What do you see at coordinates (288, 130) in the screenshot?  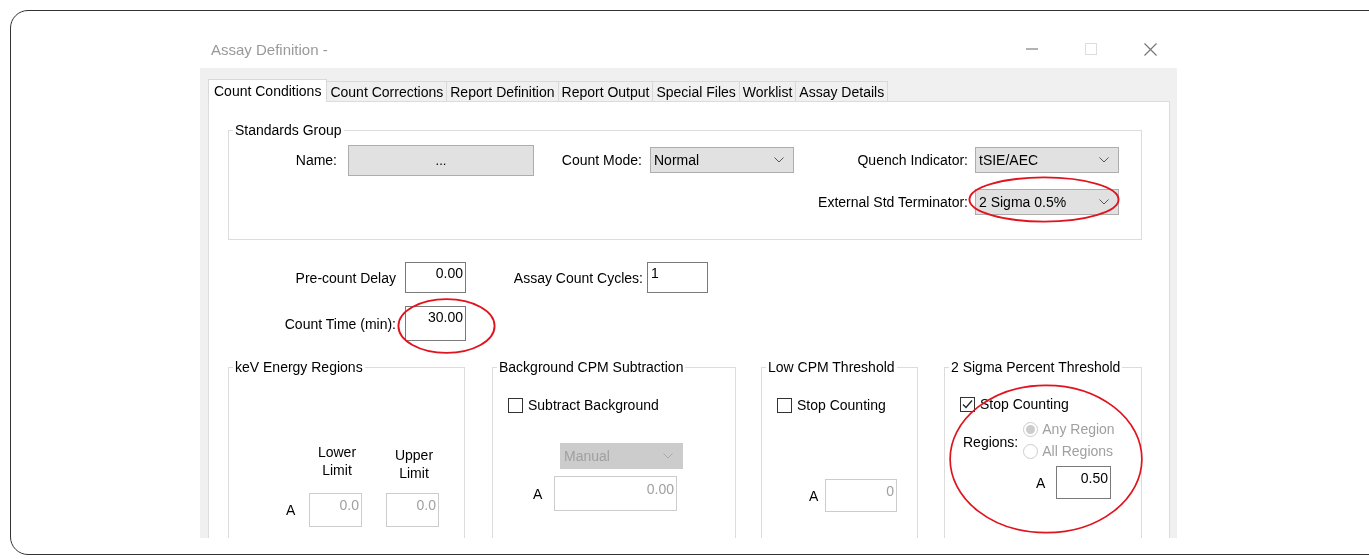 I see `group-title: Standards Group` at bounding box center [288, 130].